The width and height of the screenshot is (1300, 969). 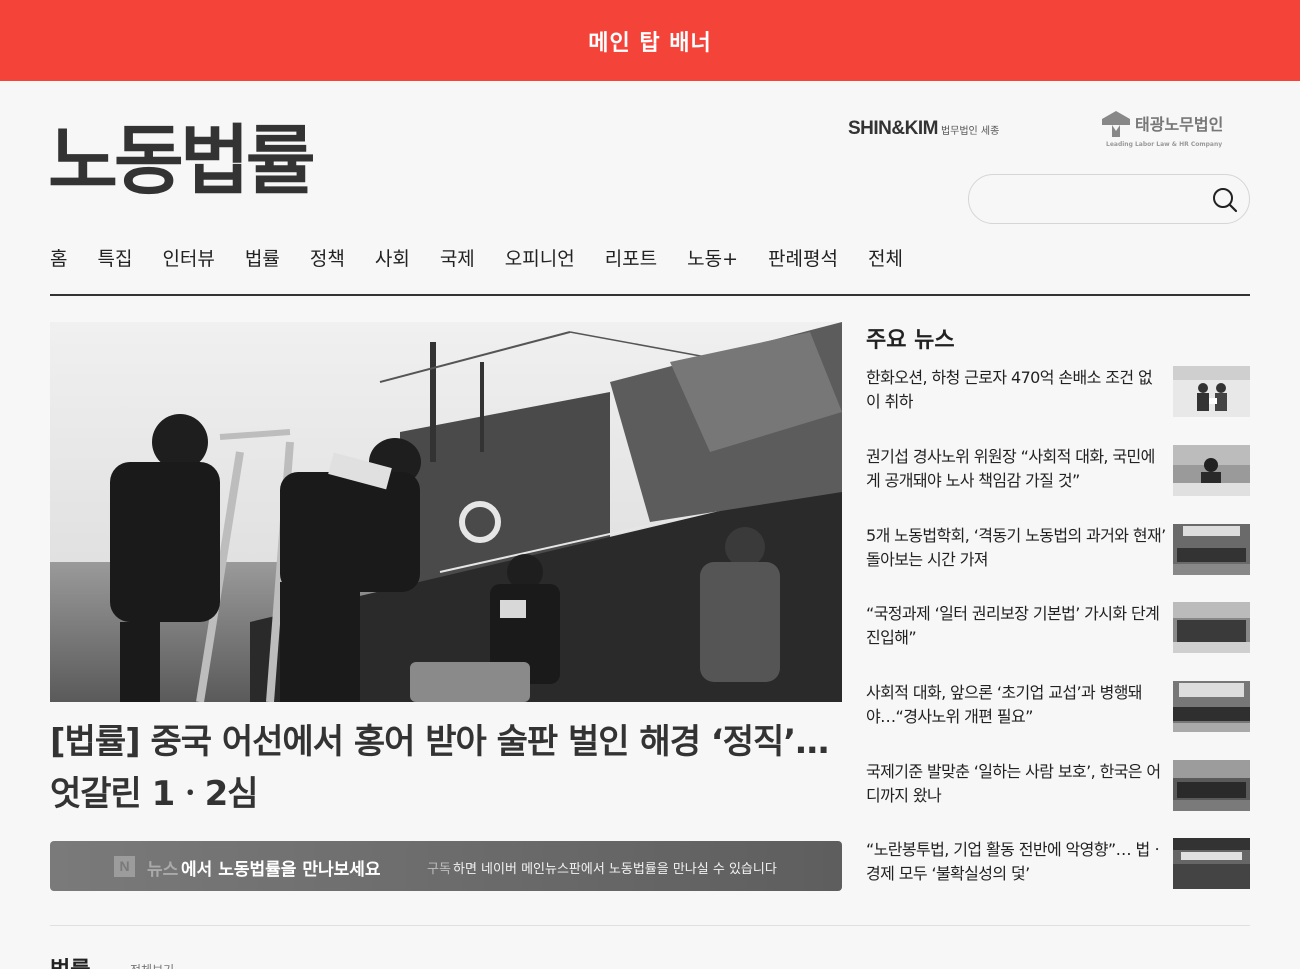 I want to click on search-icon, so click(x=1225, y=200).